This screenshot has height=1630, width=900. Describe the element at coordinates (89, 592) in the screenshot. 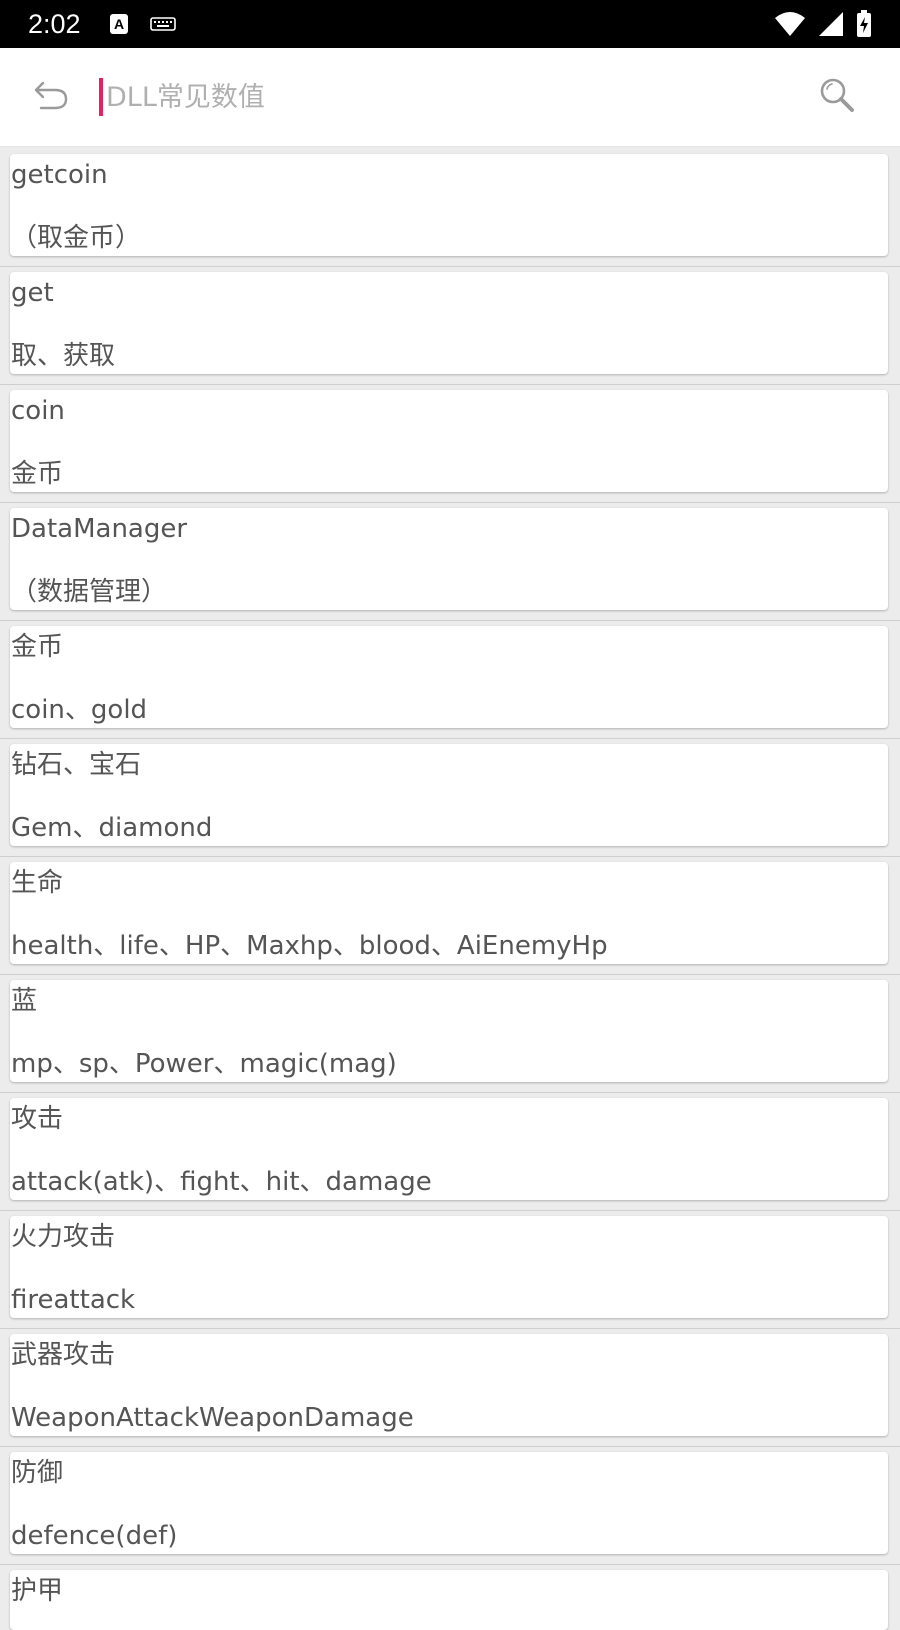

I see `list-item-desc: （数据管理）` at that location.